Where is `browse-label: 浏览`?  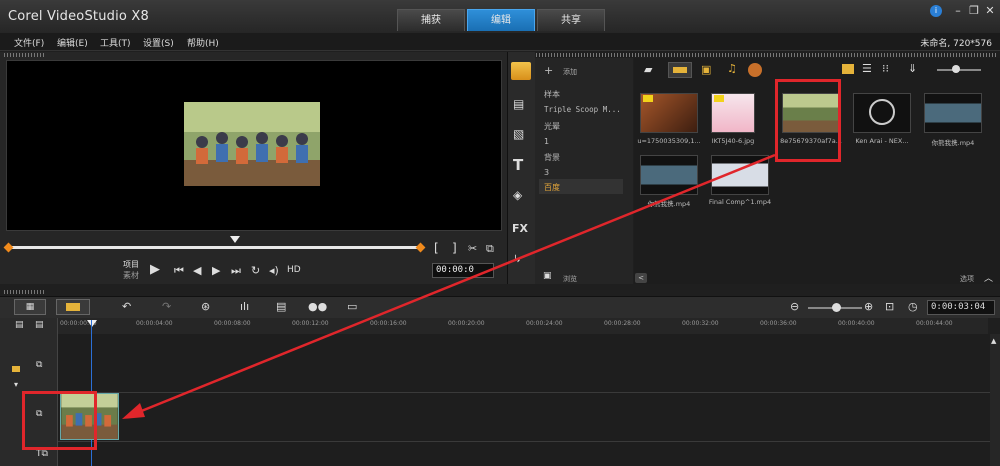 browse-label: 浏览 is located at coordinates (570, 279).